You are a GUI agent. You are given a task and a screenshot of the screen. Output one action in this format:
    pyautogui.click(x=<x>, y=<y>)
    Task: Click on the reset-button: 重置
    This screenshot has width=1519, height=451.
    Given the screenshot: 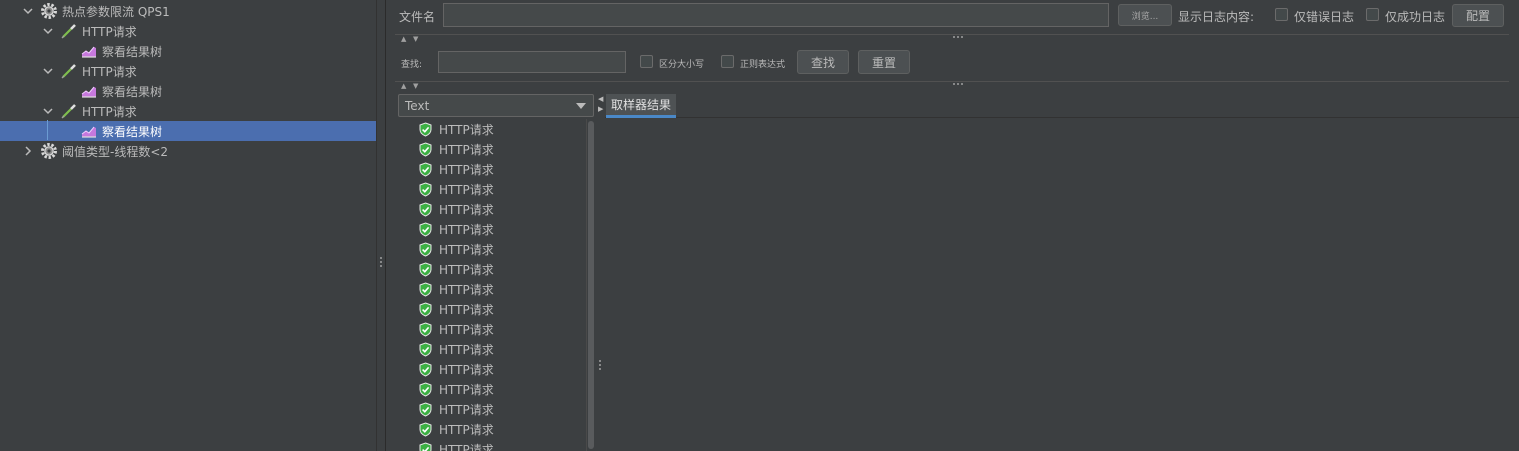 What is the action you would take?
    pyautogui.click(x=884, y=62)
    